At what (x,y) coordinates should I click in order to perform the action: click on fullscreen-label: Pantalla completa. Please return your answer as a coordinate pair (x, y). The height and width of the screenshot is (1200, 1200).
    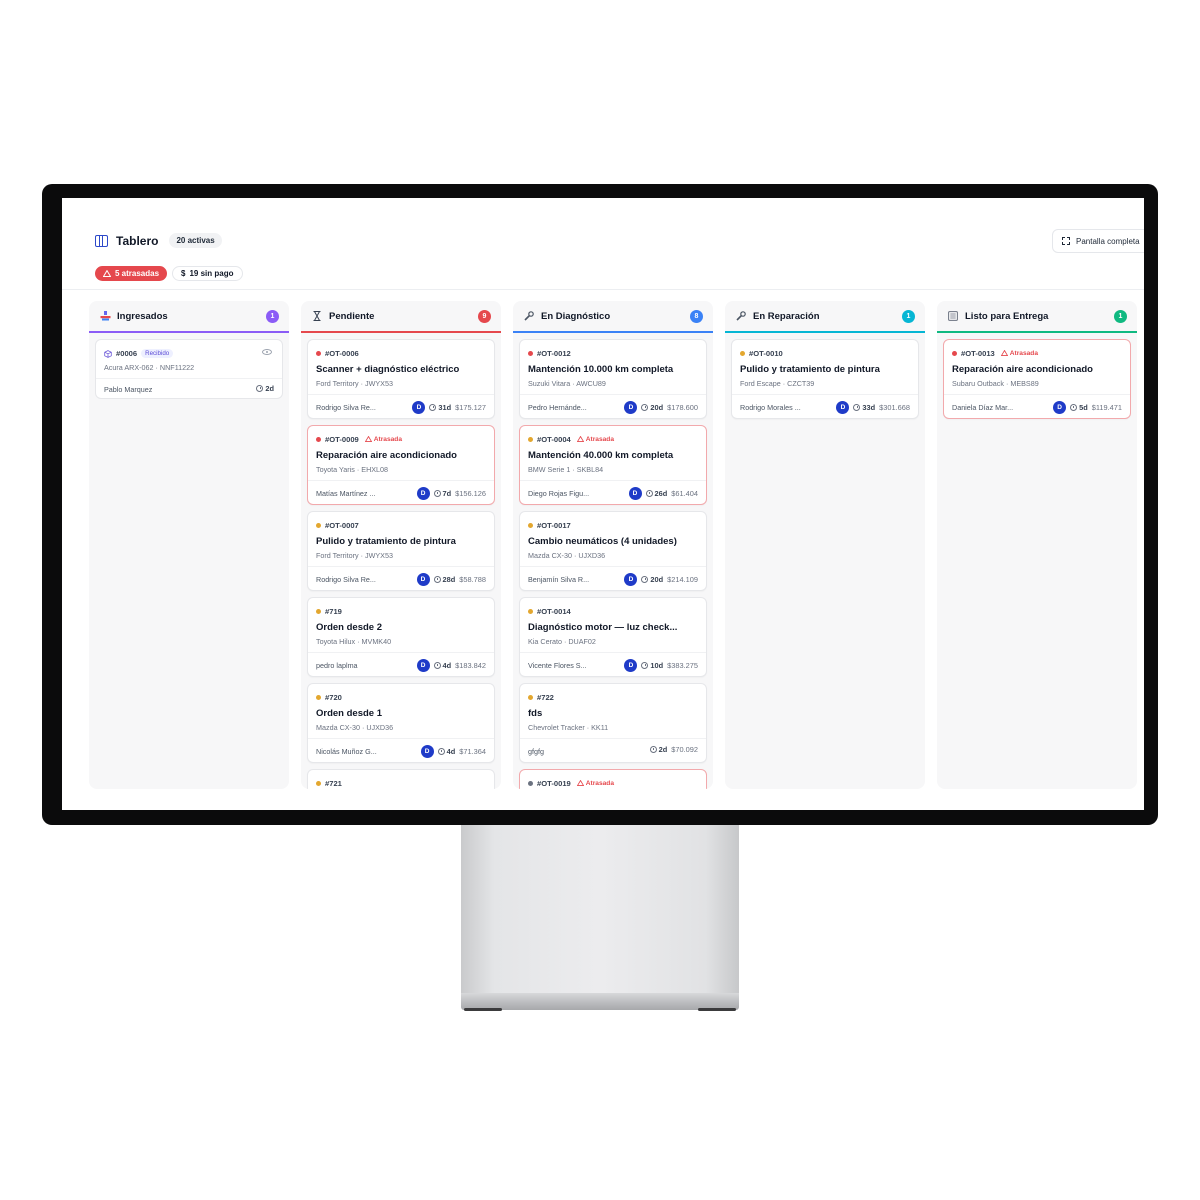
    Looking at the image, I should click on (1108, 241).